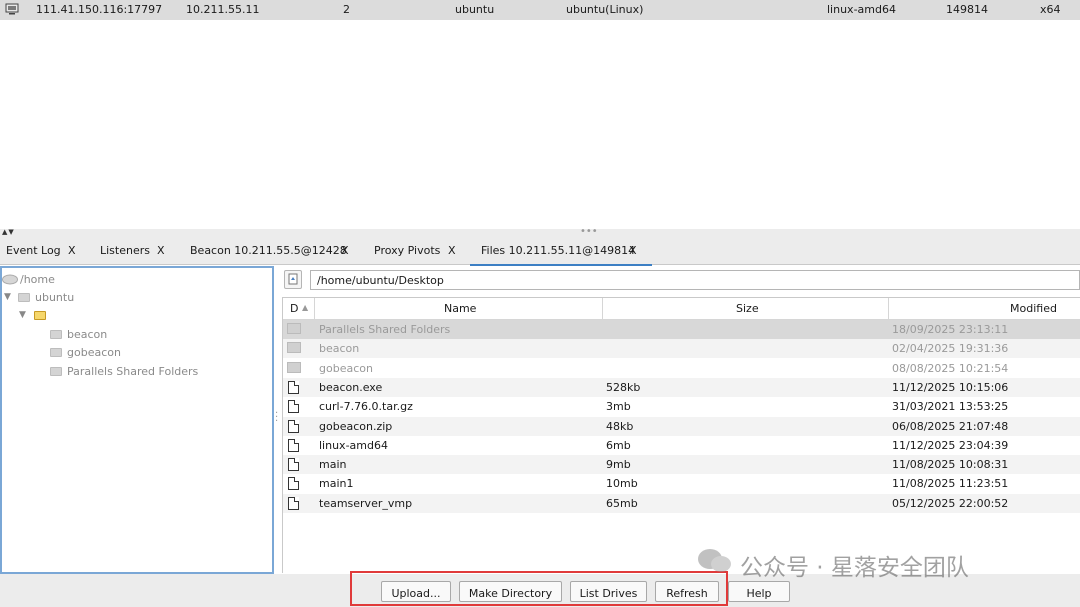 Image resolution: width=1080 pixels, height=607 pixels. I want to click on session-arch: x64, so click(1050, 9).